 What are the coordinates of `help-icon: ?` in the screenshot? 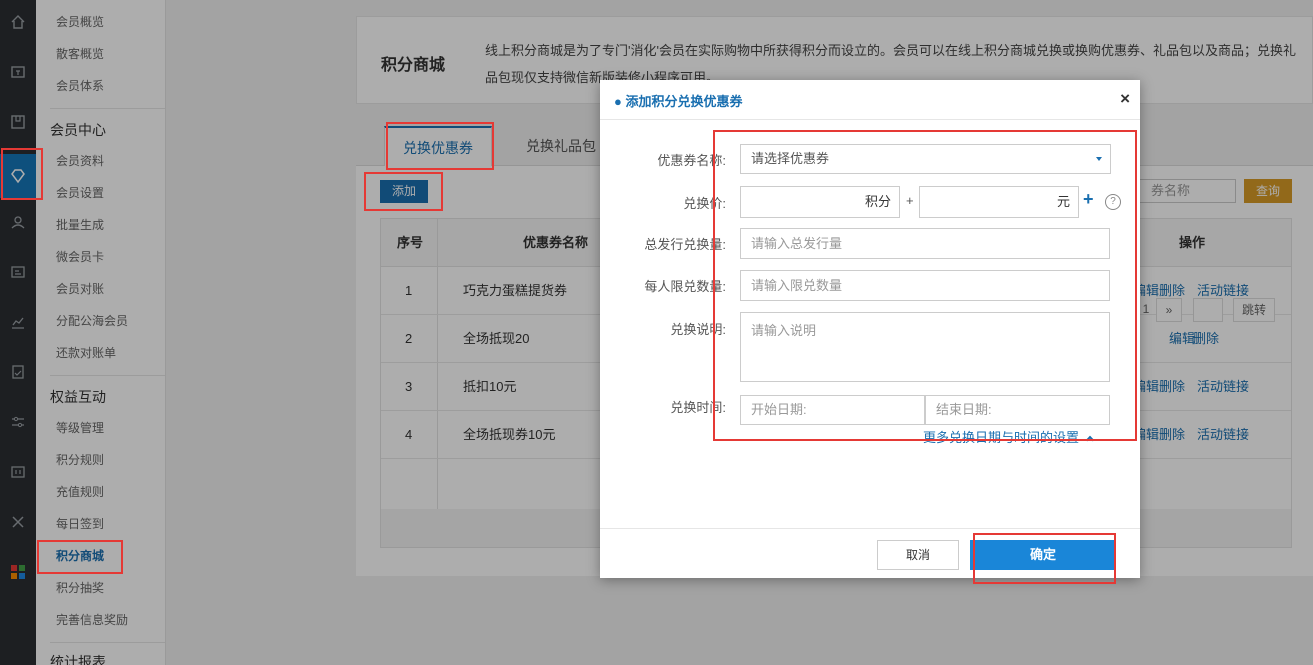 It's located at (1113, 202).